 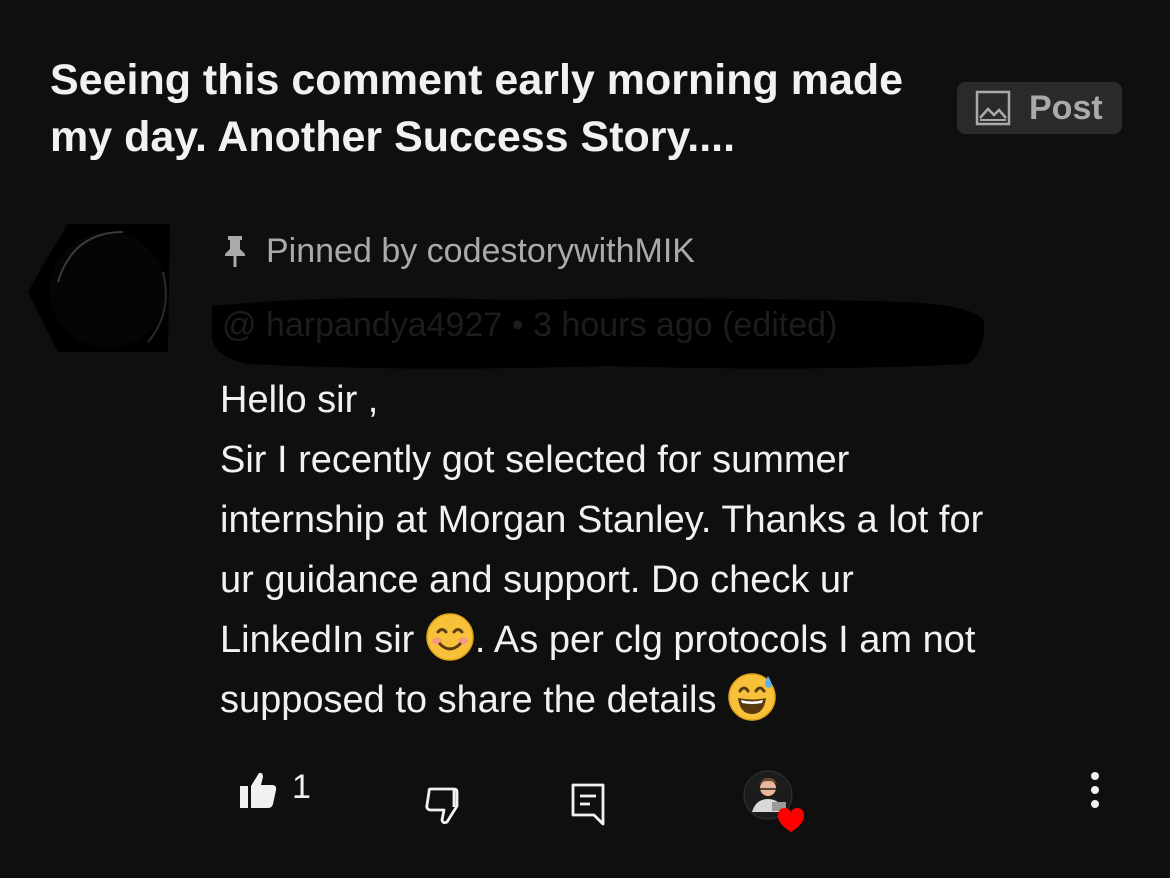 I want to click on thumbs-up-icon, so click(x=258, y=790).